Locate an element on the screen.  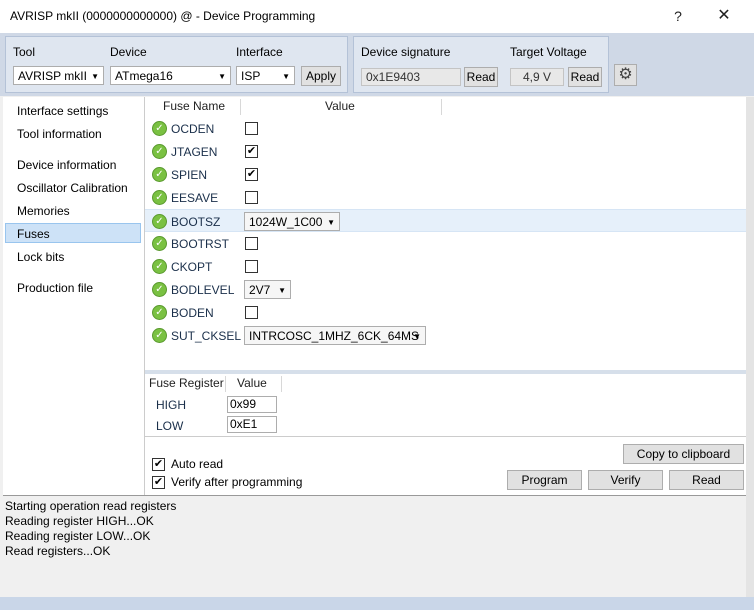
sidebar-item-tool-information: Tool information is located at coordinates (59, 134).